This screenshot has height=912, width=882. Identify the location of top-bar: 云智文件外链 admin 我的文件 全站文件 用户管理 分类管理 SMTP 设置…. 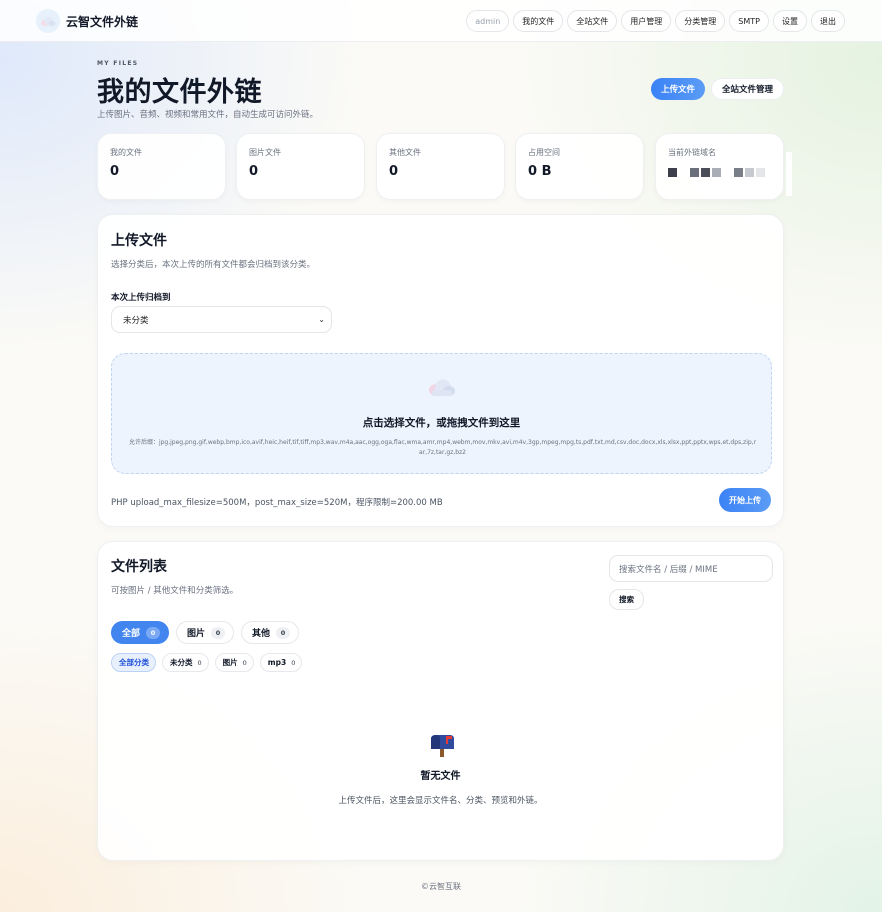
(441, 21).